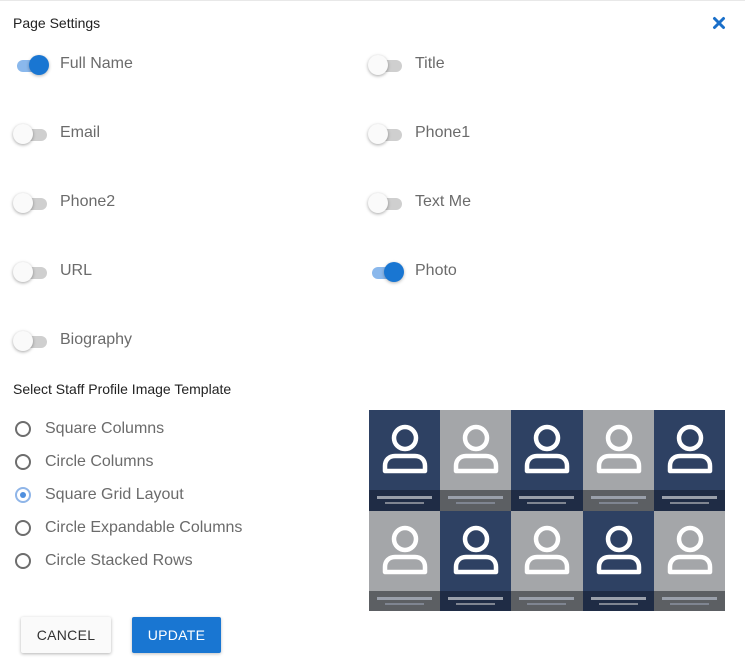 The width and height of the screenshot is (745, 666). Describe the element at coordinates (88, 201) in the screenshot. I see `toggle-label: Phone2` at that location.